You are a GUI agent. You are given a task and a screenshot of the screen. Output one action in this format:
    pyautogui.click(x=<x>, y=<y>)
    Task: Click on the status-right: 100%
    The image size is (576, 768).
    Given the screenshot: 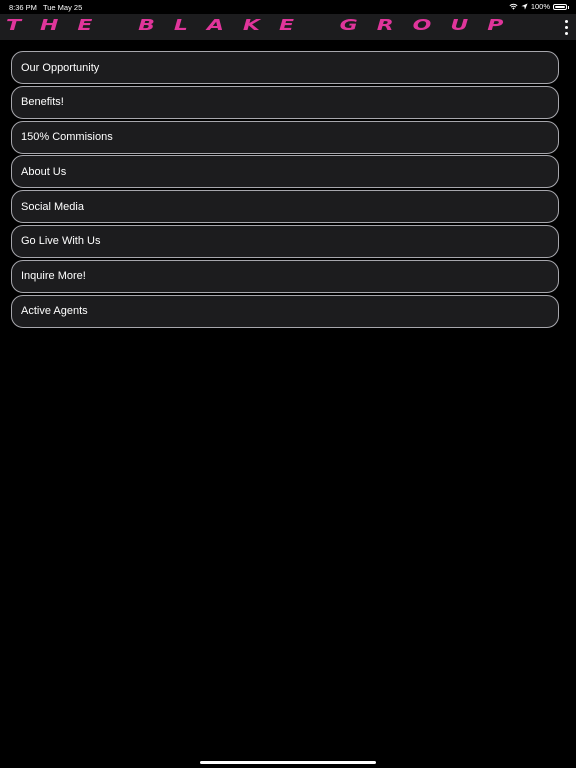 What is the action you would take?
    pyautogui.click(x=539, y=6)
    